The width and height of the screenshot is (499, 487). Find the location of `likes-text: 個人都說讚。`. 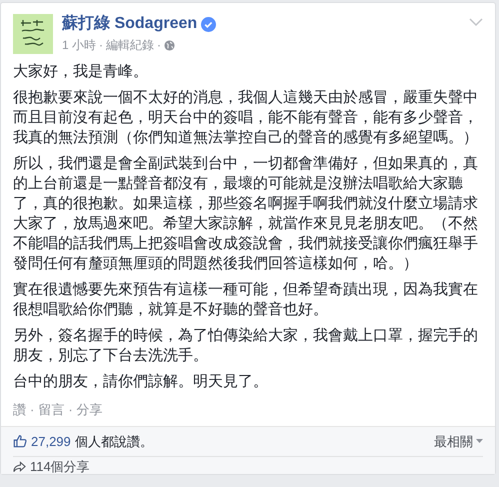

likes-text: 個人都說讚。 is located at coordinates (113, 441).